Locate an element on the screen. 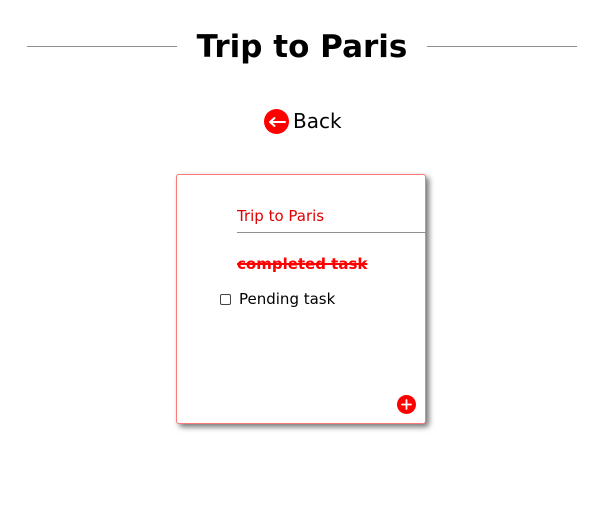  add-task-button is located at coordinates (406, 404).